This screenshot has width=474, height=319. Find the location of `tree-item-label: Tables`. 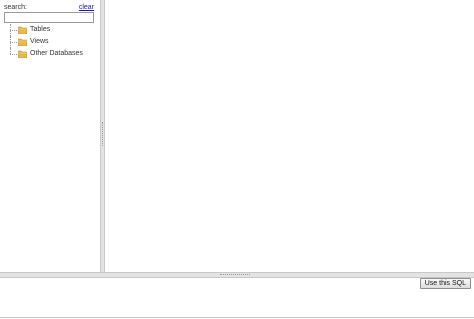

tree-item-label: Tables is located at coordinates (40, 29).